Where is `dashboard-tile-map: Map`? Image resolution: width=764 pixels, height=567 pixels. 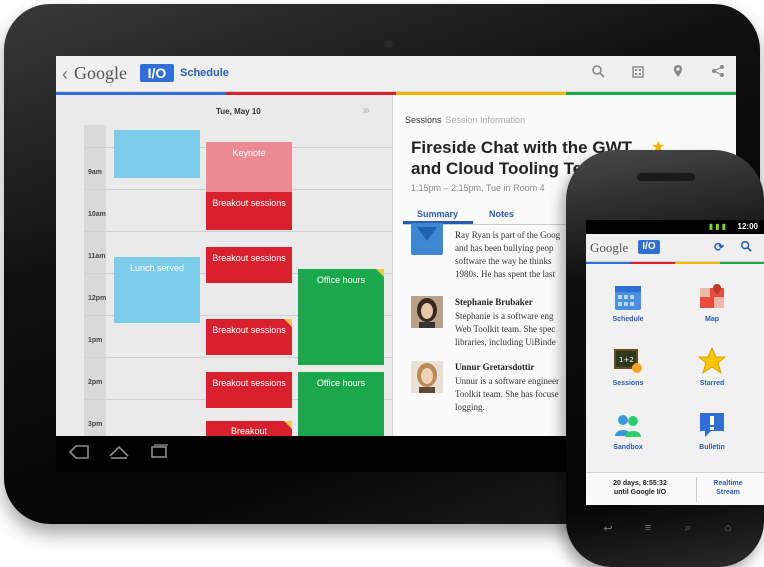
dashboard-tile-map: Map is located at coordinates (712, 302).